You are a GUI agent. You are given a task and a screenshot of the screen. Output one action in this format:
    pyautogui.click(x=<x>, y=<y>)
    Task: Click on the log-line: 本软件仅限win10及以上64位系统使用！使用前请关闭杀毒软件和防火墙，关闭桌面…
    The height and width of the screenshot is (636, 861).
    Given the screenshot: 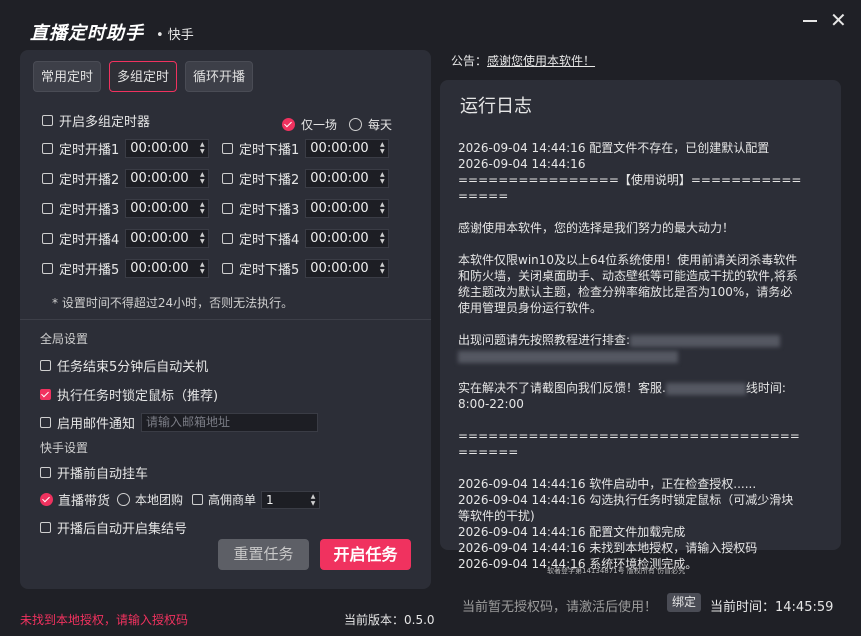 What is the action you would take?
    pyautogui.click(x=628, y=284)
    